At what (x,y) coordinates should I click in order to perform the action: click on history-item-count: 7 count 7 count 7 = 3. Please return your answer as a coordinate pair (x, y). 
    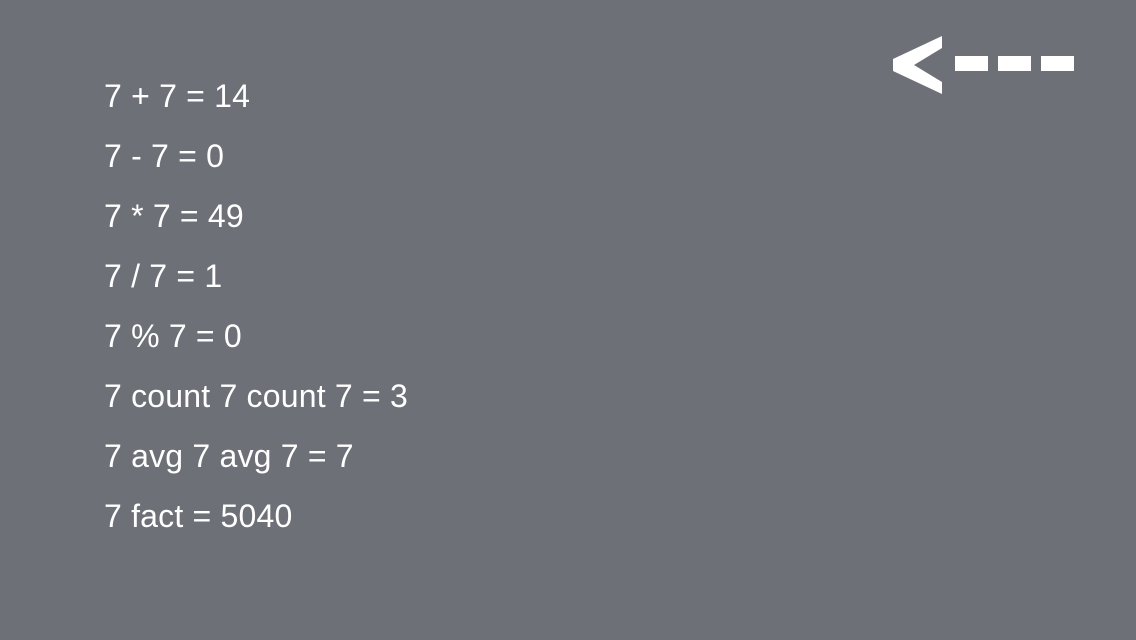
    Looking at the image, I should click on (256, 396).